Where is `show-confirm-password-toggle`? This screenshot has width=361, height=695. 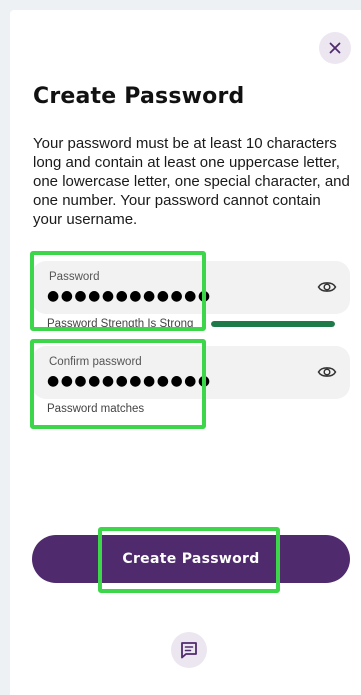
show-confirm-password-toggle is located at coordinates (327, 372).